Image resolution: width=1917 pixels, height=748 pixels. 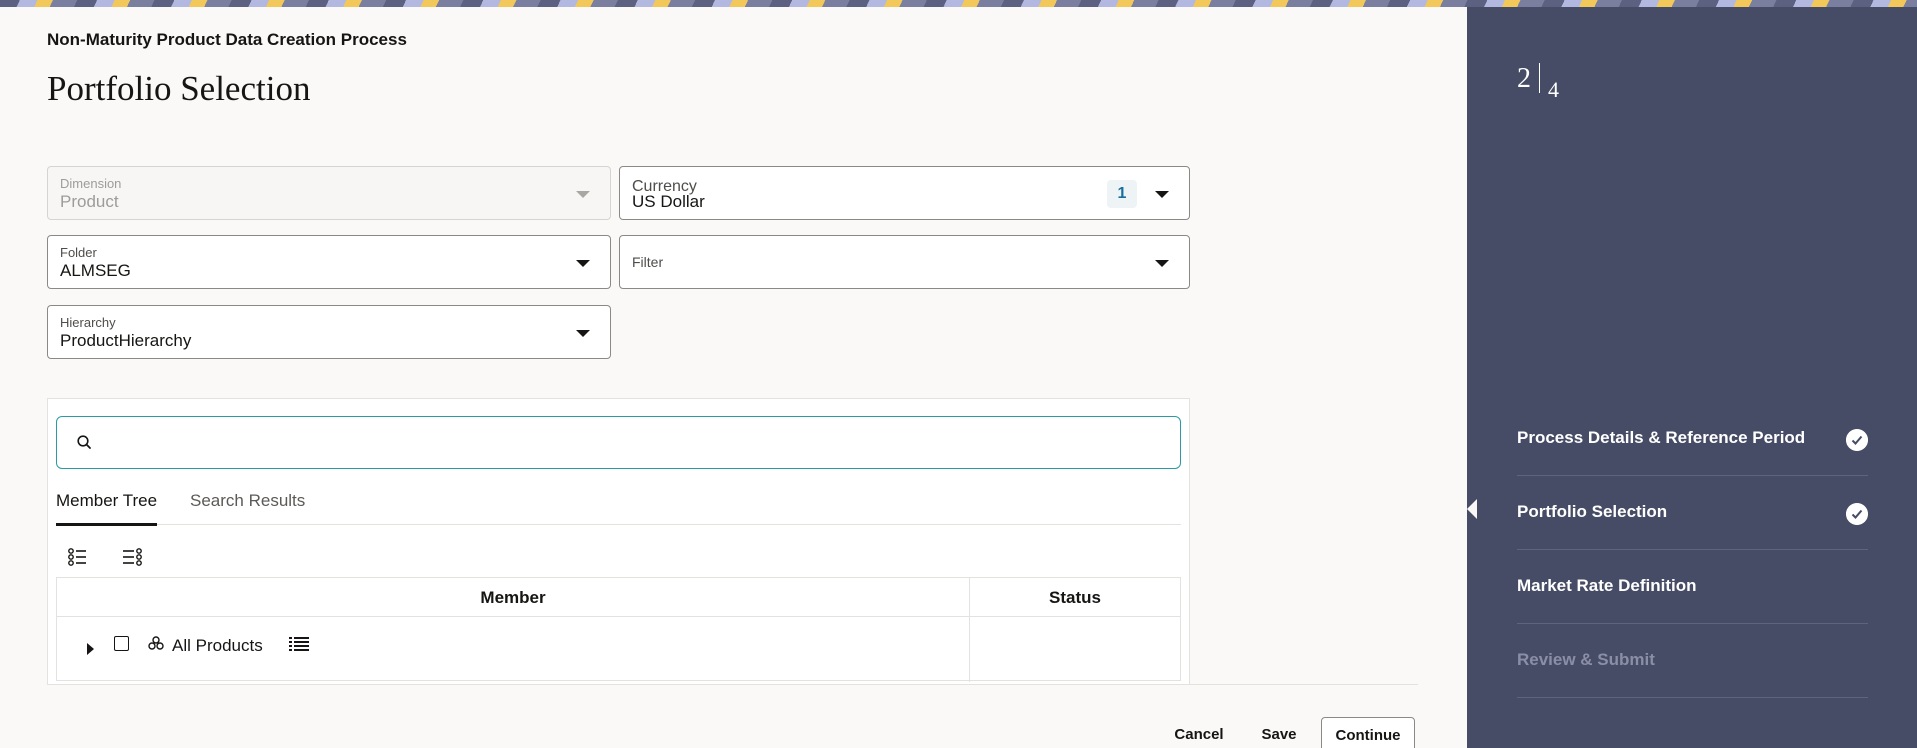 What do you see at coordinates (88, 322) in the screenshot?
I see `hierarchy-label: Hierarchy` at bounding box center [88, 322].